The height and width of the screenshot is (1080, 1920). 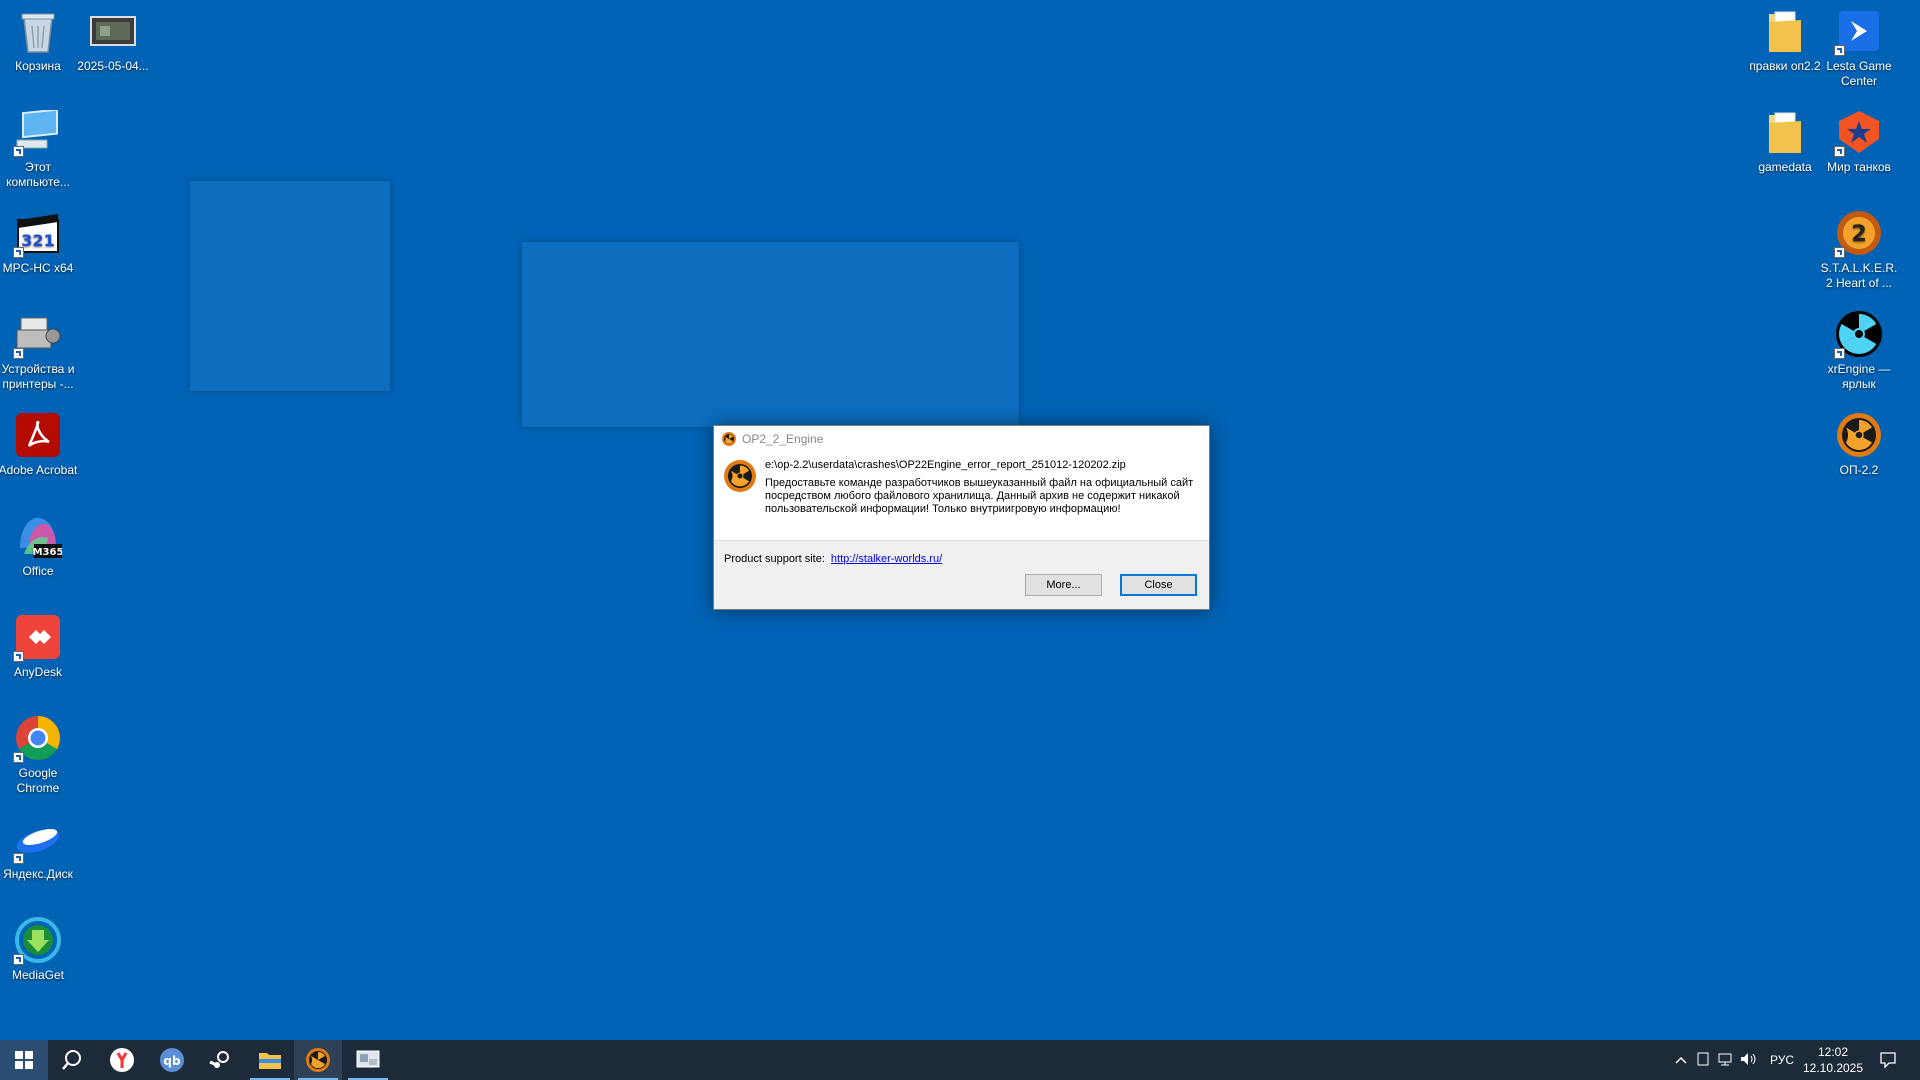 What do you see at coordinates (1749, 1060) in the screenshot?
I see `tray-volume-icon` at bounding box center [1749, 1060].